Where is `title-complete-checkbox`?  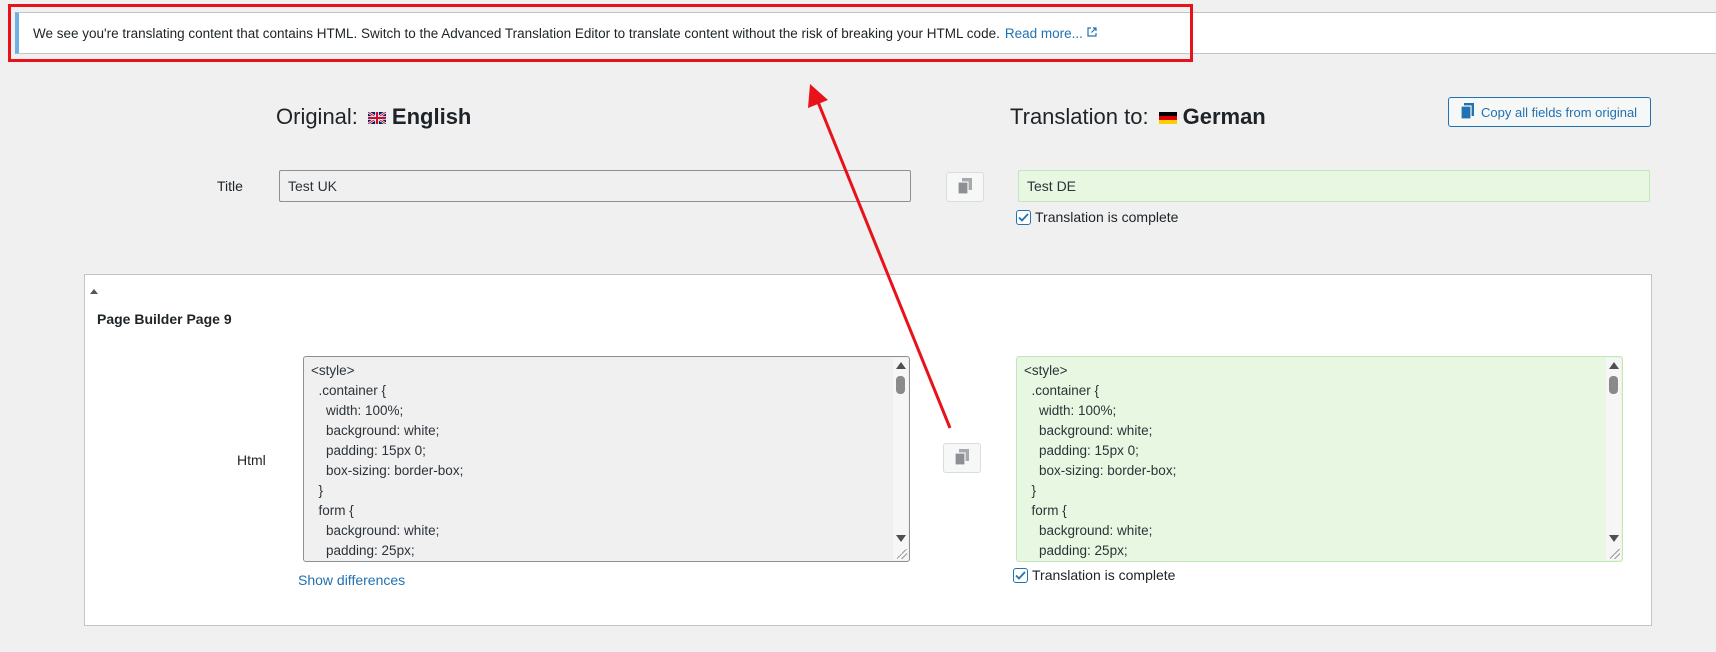 title-complete-checkbox is located at coordinates (1023, 217).